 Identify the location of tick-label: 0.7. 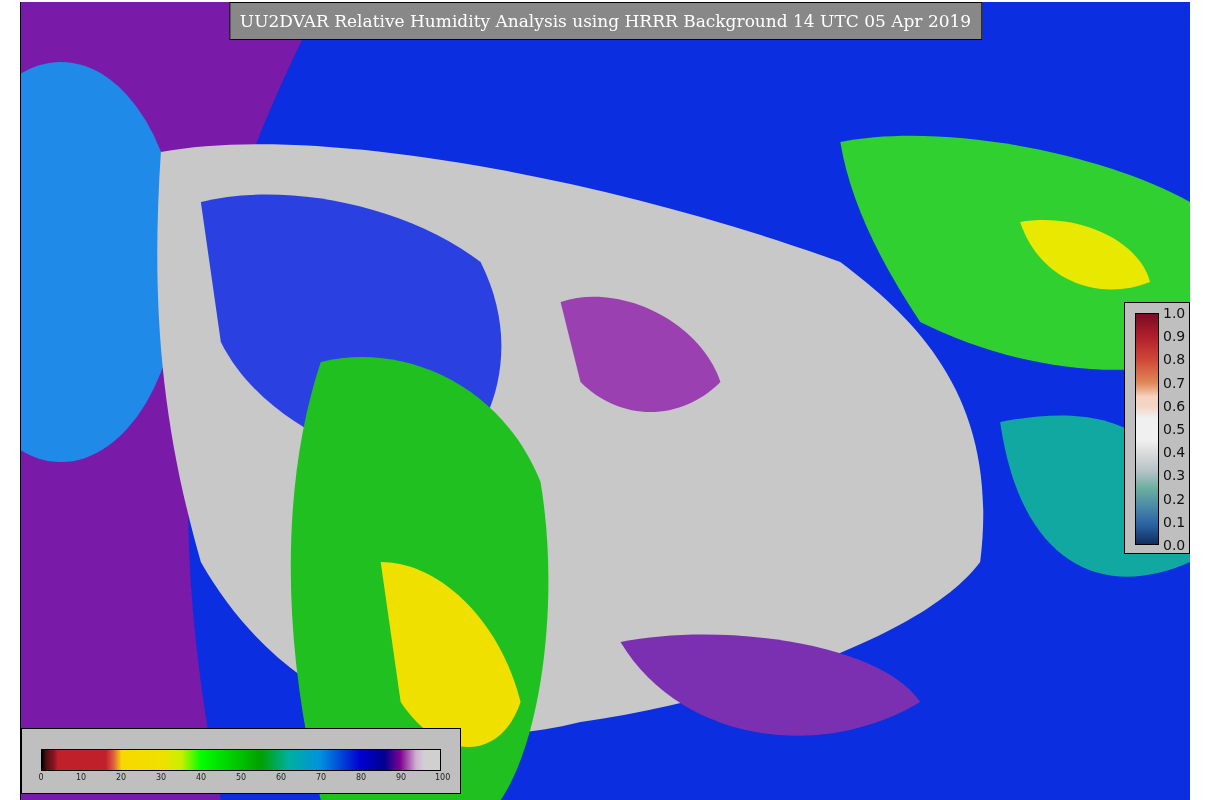
(1174, 382).